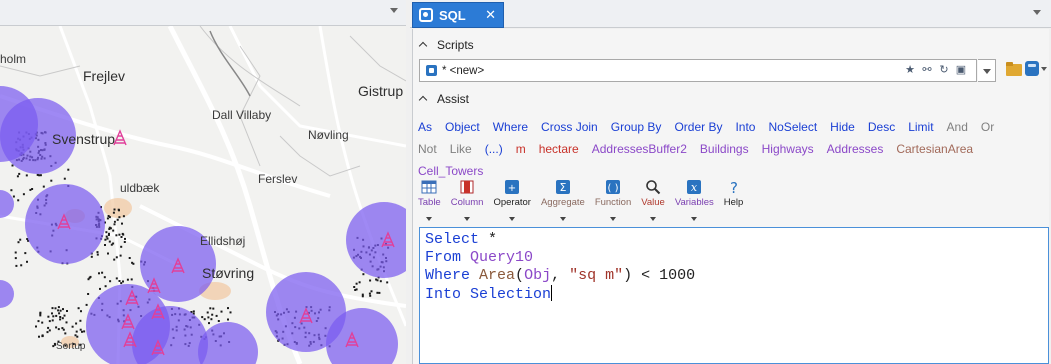  I want to click on value-button-label: Value, so click(653, 202).